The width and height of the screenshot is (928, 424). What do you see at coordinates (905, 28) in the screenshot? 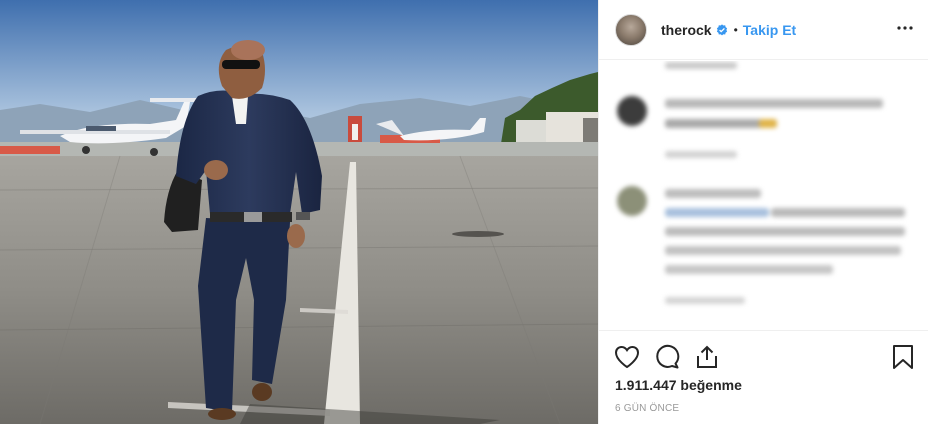
I see `more-options-icon` at bounding box center [905, 28].